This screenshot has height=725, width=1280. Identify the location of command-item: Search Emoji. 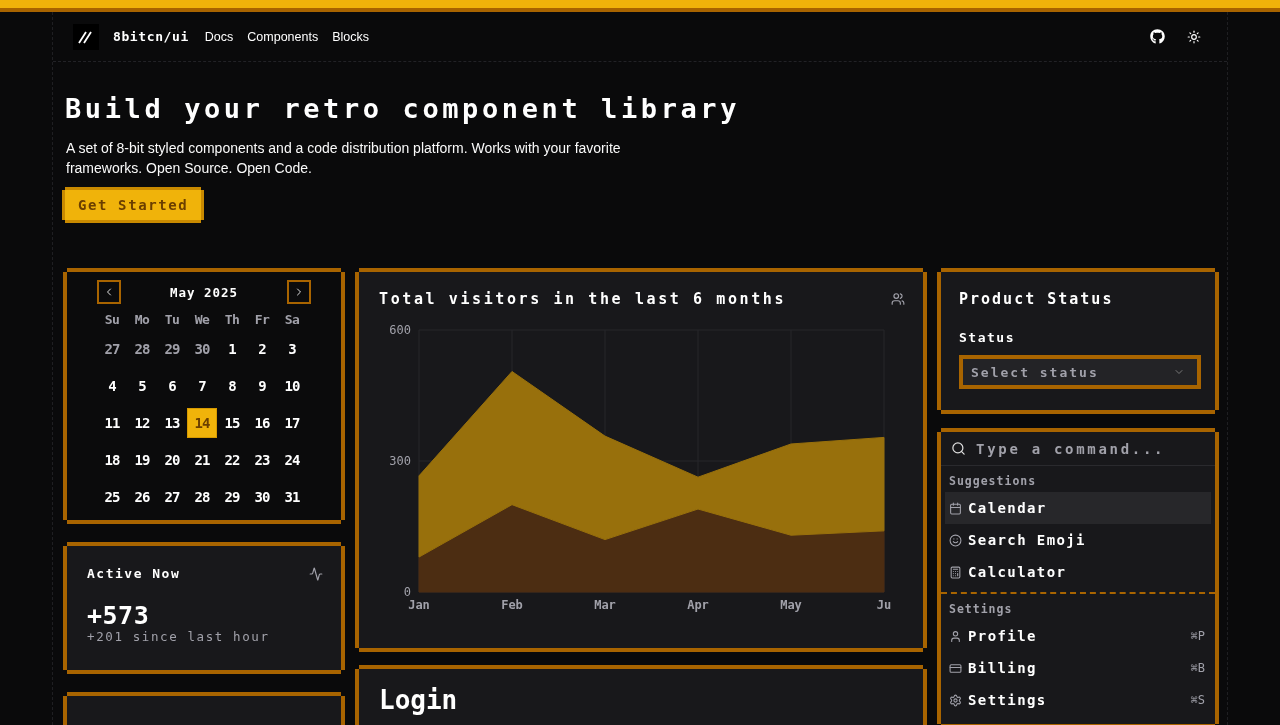
(1078, 540).